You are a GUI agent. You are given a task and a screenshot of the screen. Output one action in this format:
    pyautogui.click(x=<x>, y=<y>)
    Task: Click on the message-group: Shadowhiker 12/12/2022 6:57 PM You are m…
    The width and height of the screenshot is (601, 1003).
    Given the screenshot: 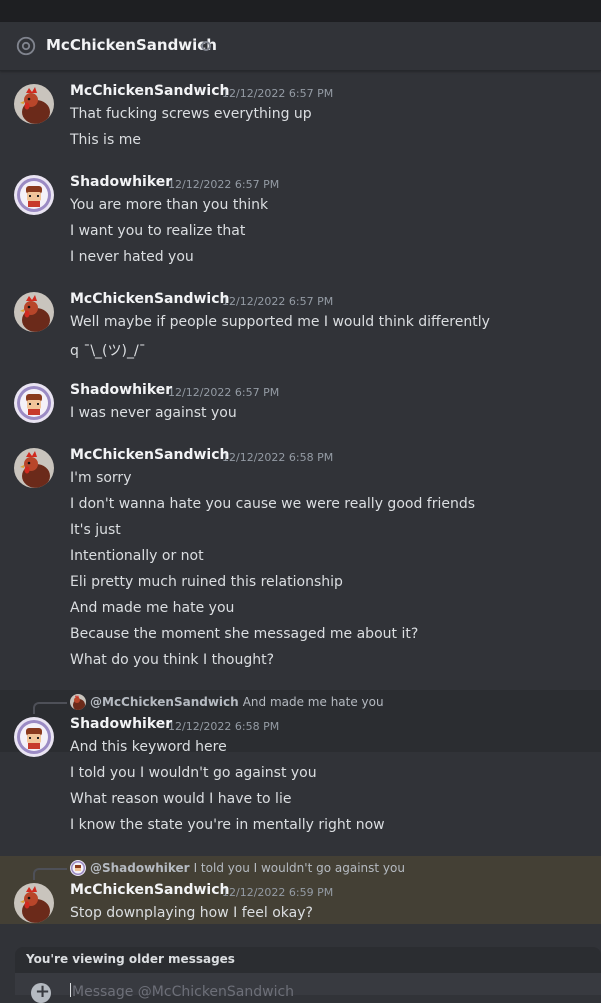 What is the action you would take?
    pyautogui.click(x=300, y=220)
    